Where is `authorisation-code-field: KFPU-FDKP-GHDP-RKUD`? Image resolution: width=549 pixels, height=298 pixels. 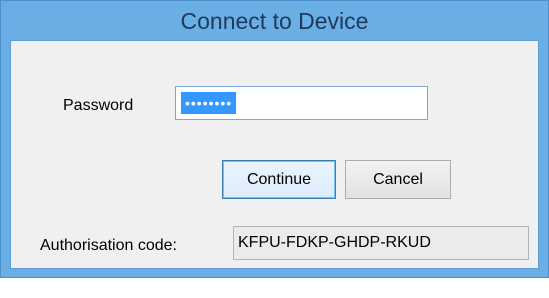 authorisation-code-field: KFPU-FDKP-GHDP-RKUD is located at coordinates (381, 243).